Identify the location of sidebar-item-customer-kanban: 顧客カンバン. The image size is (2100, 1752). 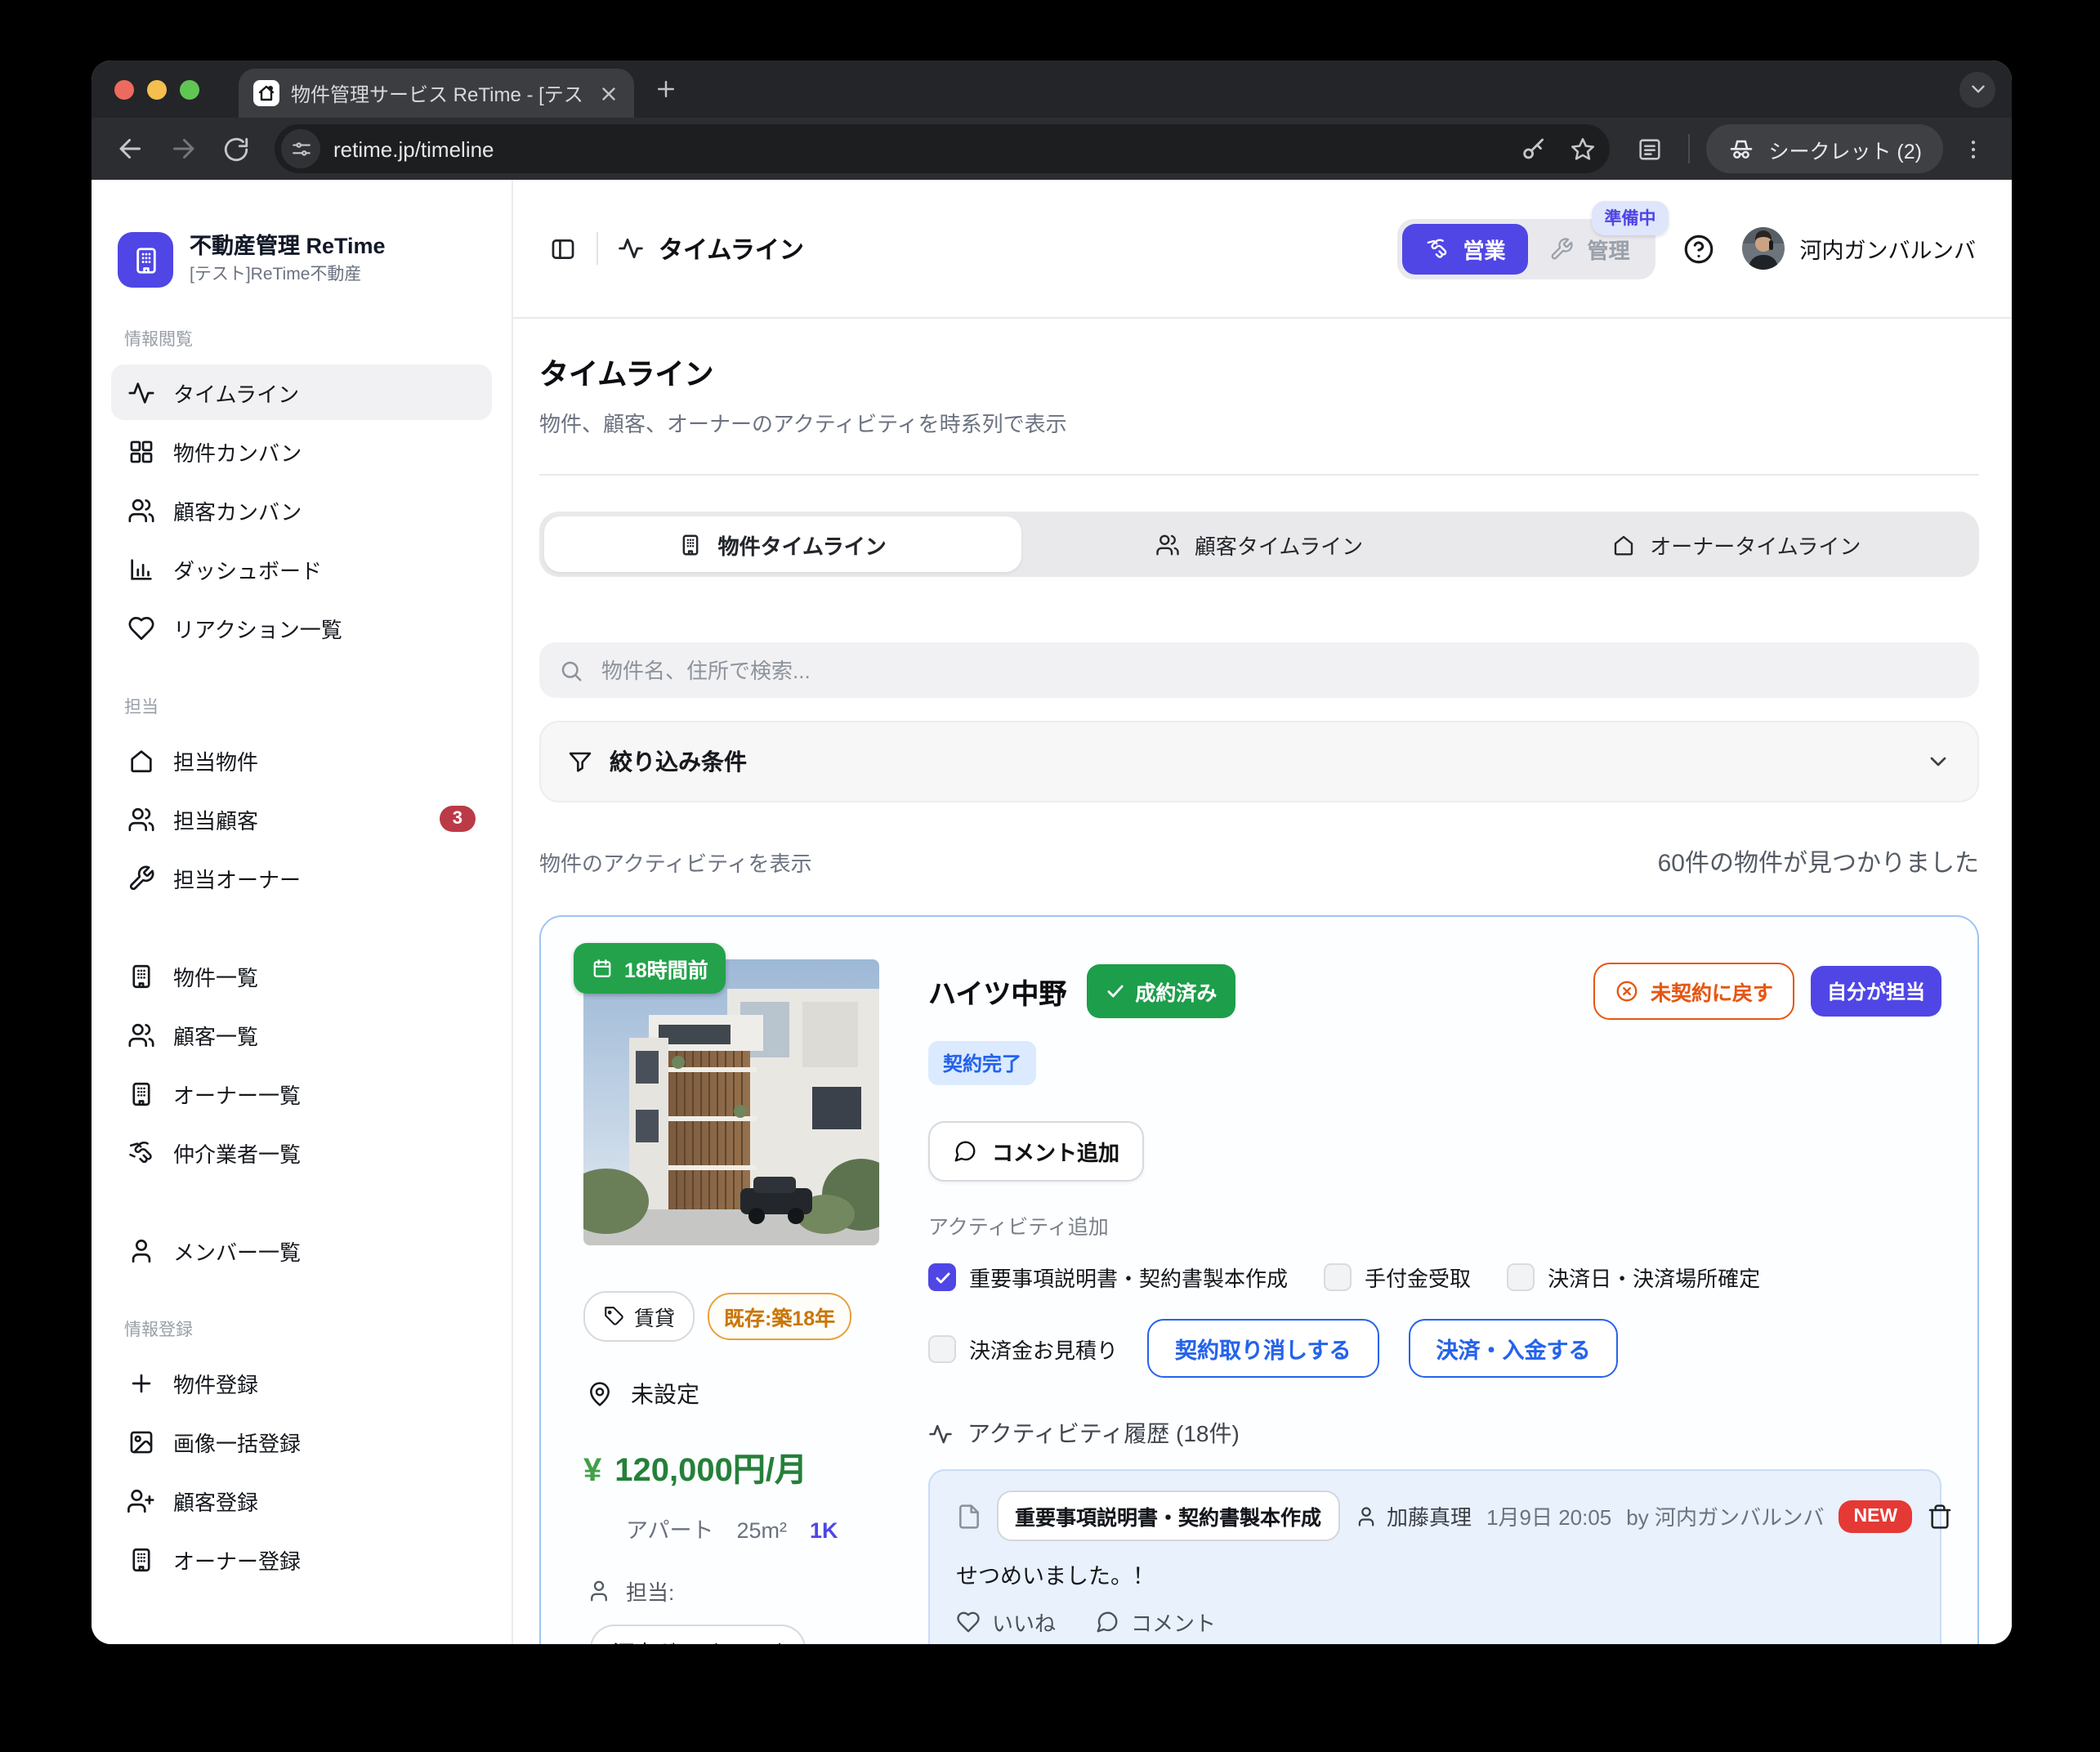
(301, 510).